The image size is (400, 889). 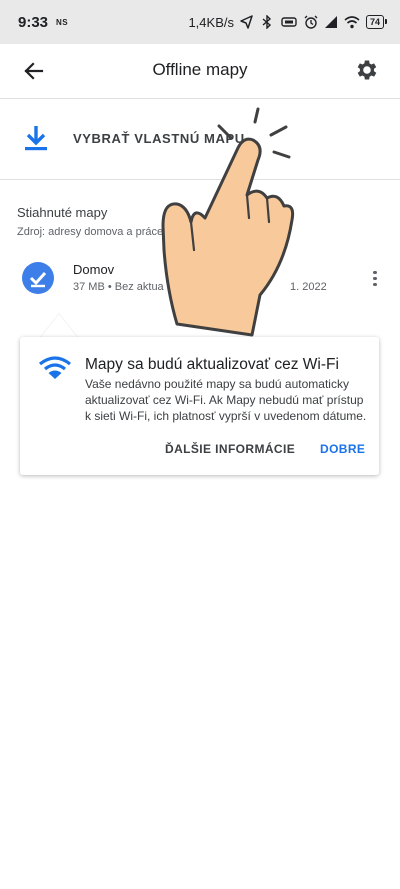 I want to click on map-name: Domov, so click(x=94, y=269).